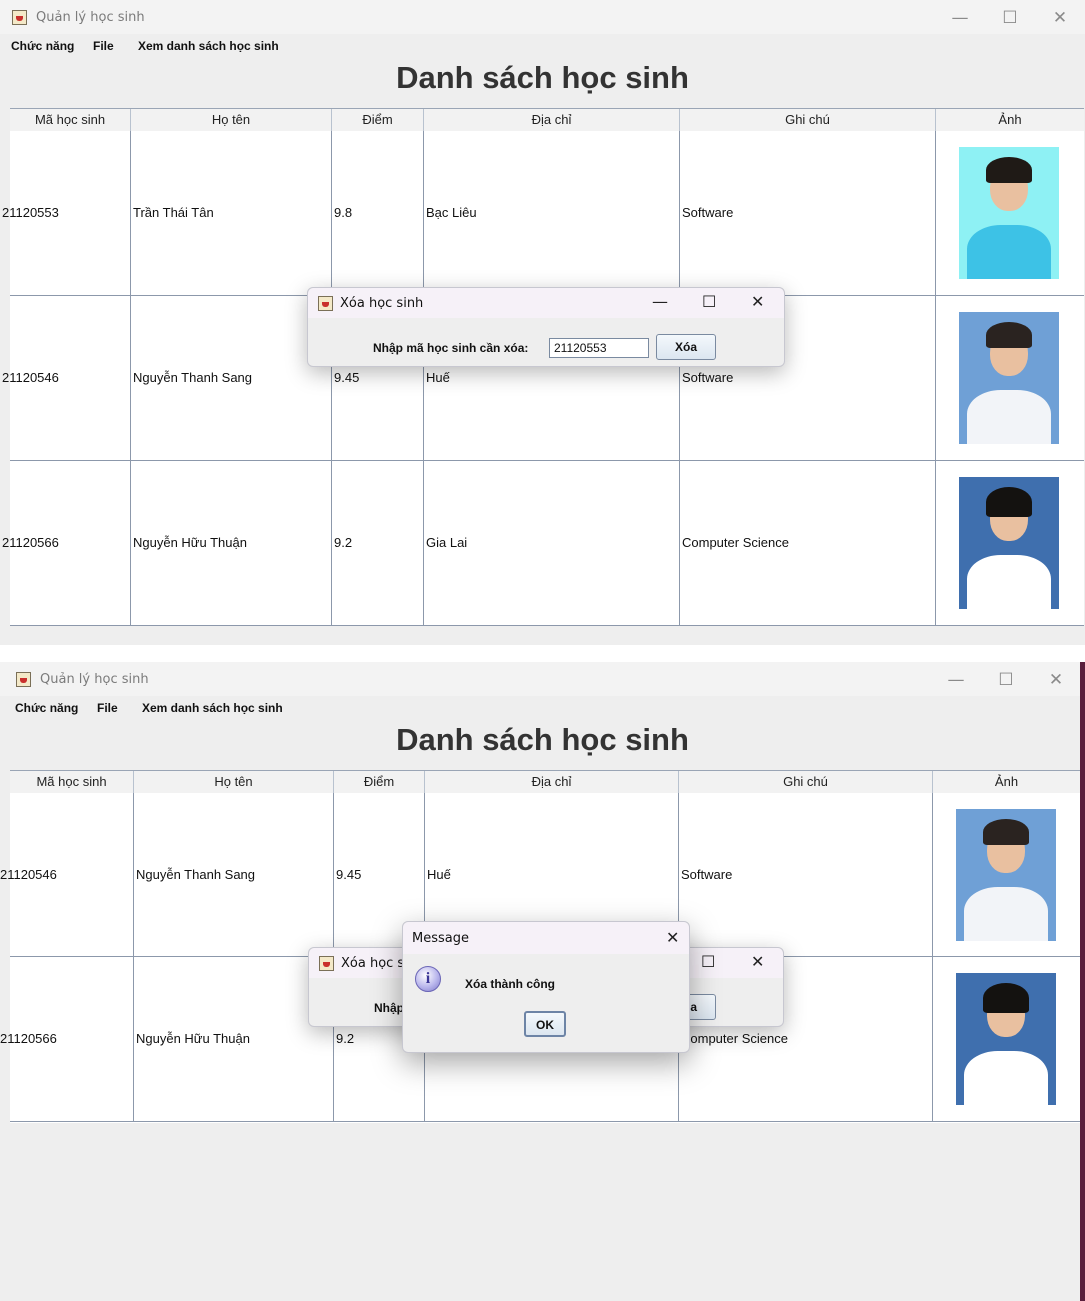 This screenshot has height=1301, width=1085. Describe the element at coordinates (552, 213) in the screenshot. I see `cell-address: Bạc Liêu` at that location.